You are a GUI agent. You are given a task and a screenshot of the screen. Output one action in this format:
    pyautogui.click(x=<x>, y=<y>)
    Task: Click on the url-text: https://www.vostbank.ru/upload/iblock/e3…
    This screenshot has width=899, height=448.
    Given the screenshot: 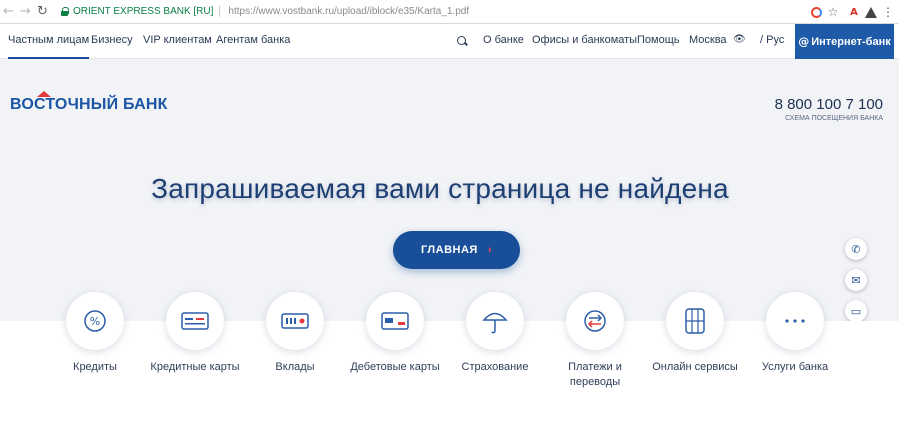 What is the action you would take?
    pyautogui.click(x=349, y=11)
    